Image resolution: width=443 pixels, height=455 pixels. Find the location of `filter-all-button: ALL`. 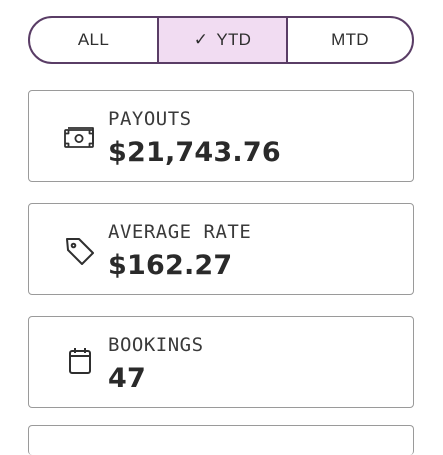

filter-all-button: ALL is located at coordinates (94, 40).